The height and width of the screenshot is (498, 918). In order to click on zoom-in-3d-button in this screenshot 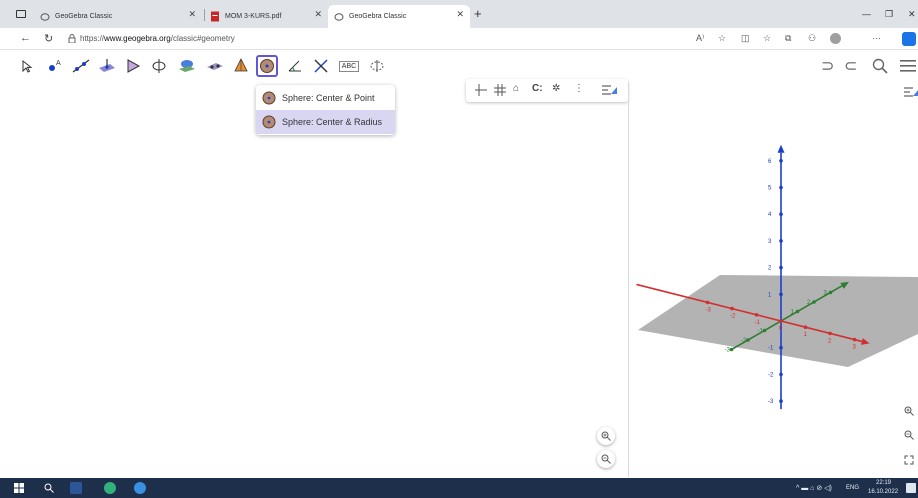, I will do `click(909, 411)`.